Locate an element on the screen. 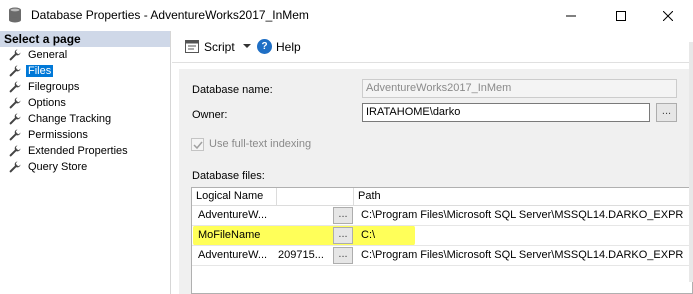 The height and width of the screenshot is (294, 693). sidebar-item-label: Filegroups is located at coordinates (54, 87).